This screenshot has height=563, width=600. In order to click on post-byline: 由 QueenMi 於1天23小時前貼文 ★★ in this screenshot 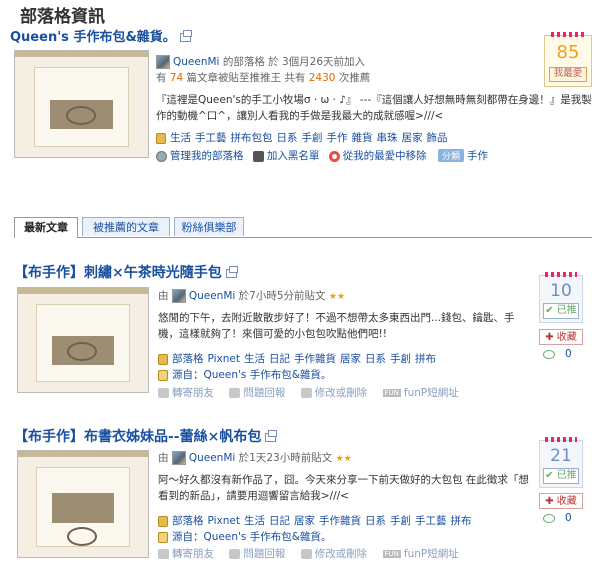, I will do `click(255, 457)`.